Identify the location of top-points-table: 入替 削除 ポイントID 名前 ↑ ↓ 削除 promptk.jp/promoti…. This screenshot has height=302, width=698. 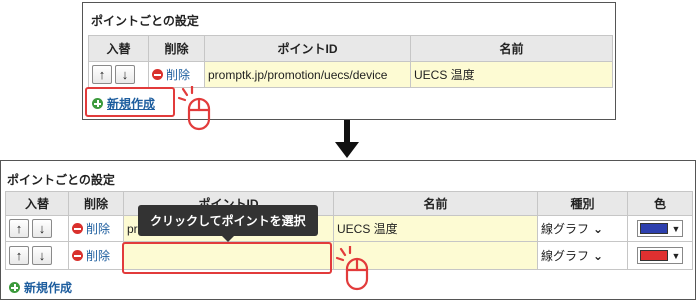
(350, 61).